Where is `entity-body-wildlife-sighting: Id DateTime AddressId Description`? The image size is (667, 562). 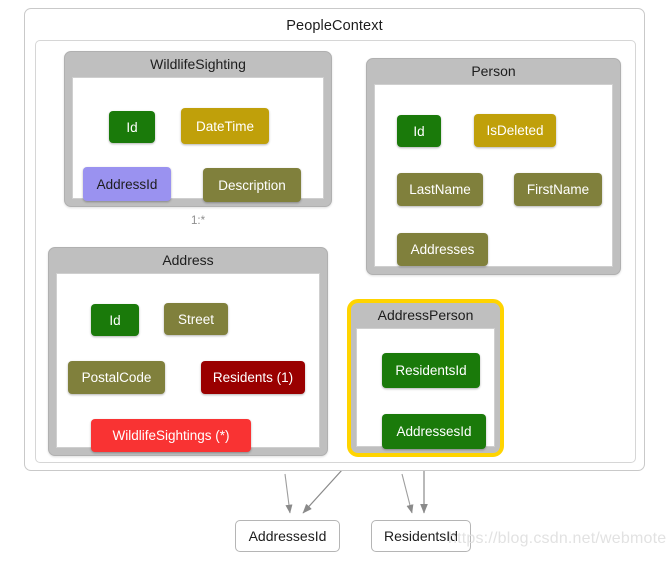
entity-body-wildlife-sighting: Id DateTime AddressId Description is located at coordinates (198, 139).